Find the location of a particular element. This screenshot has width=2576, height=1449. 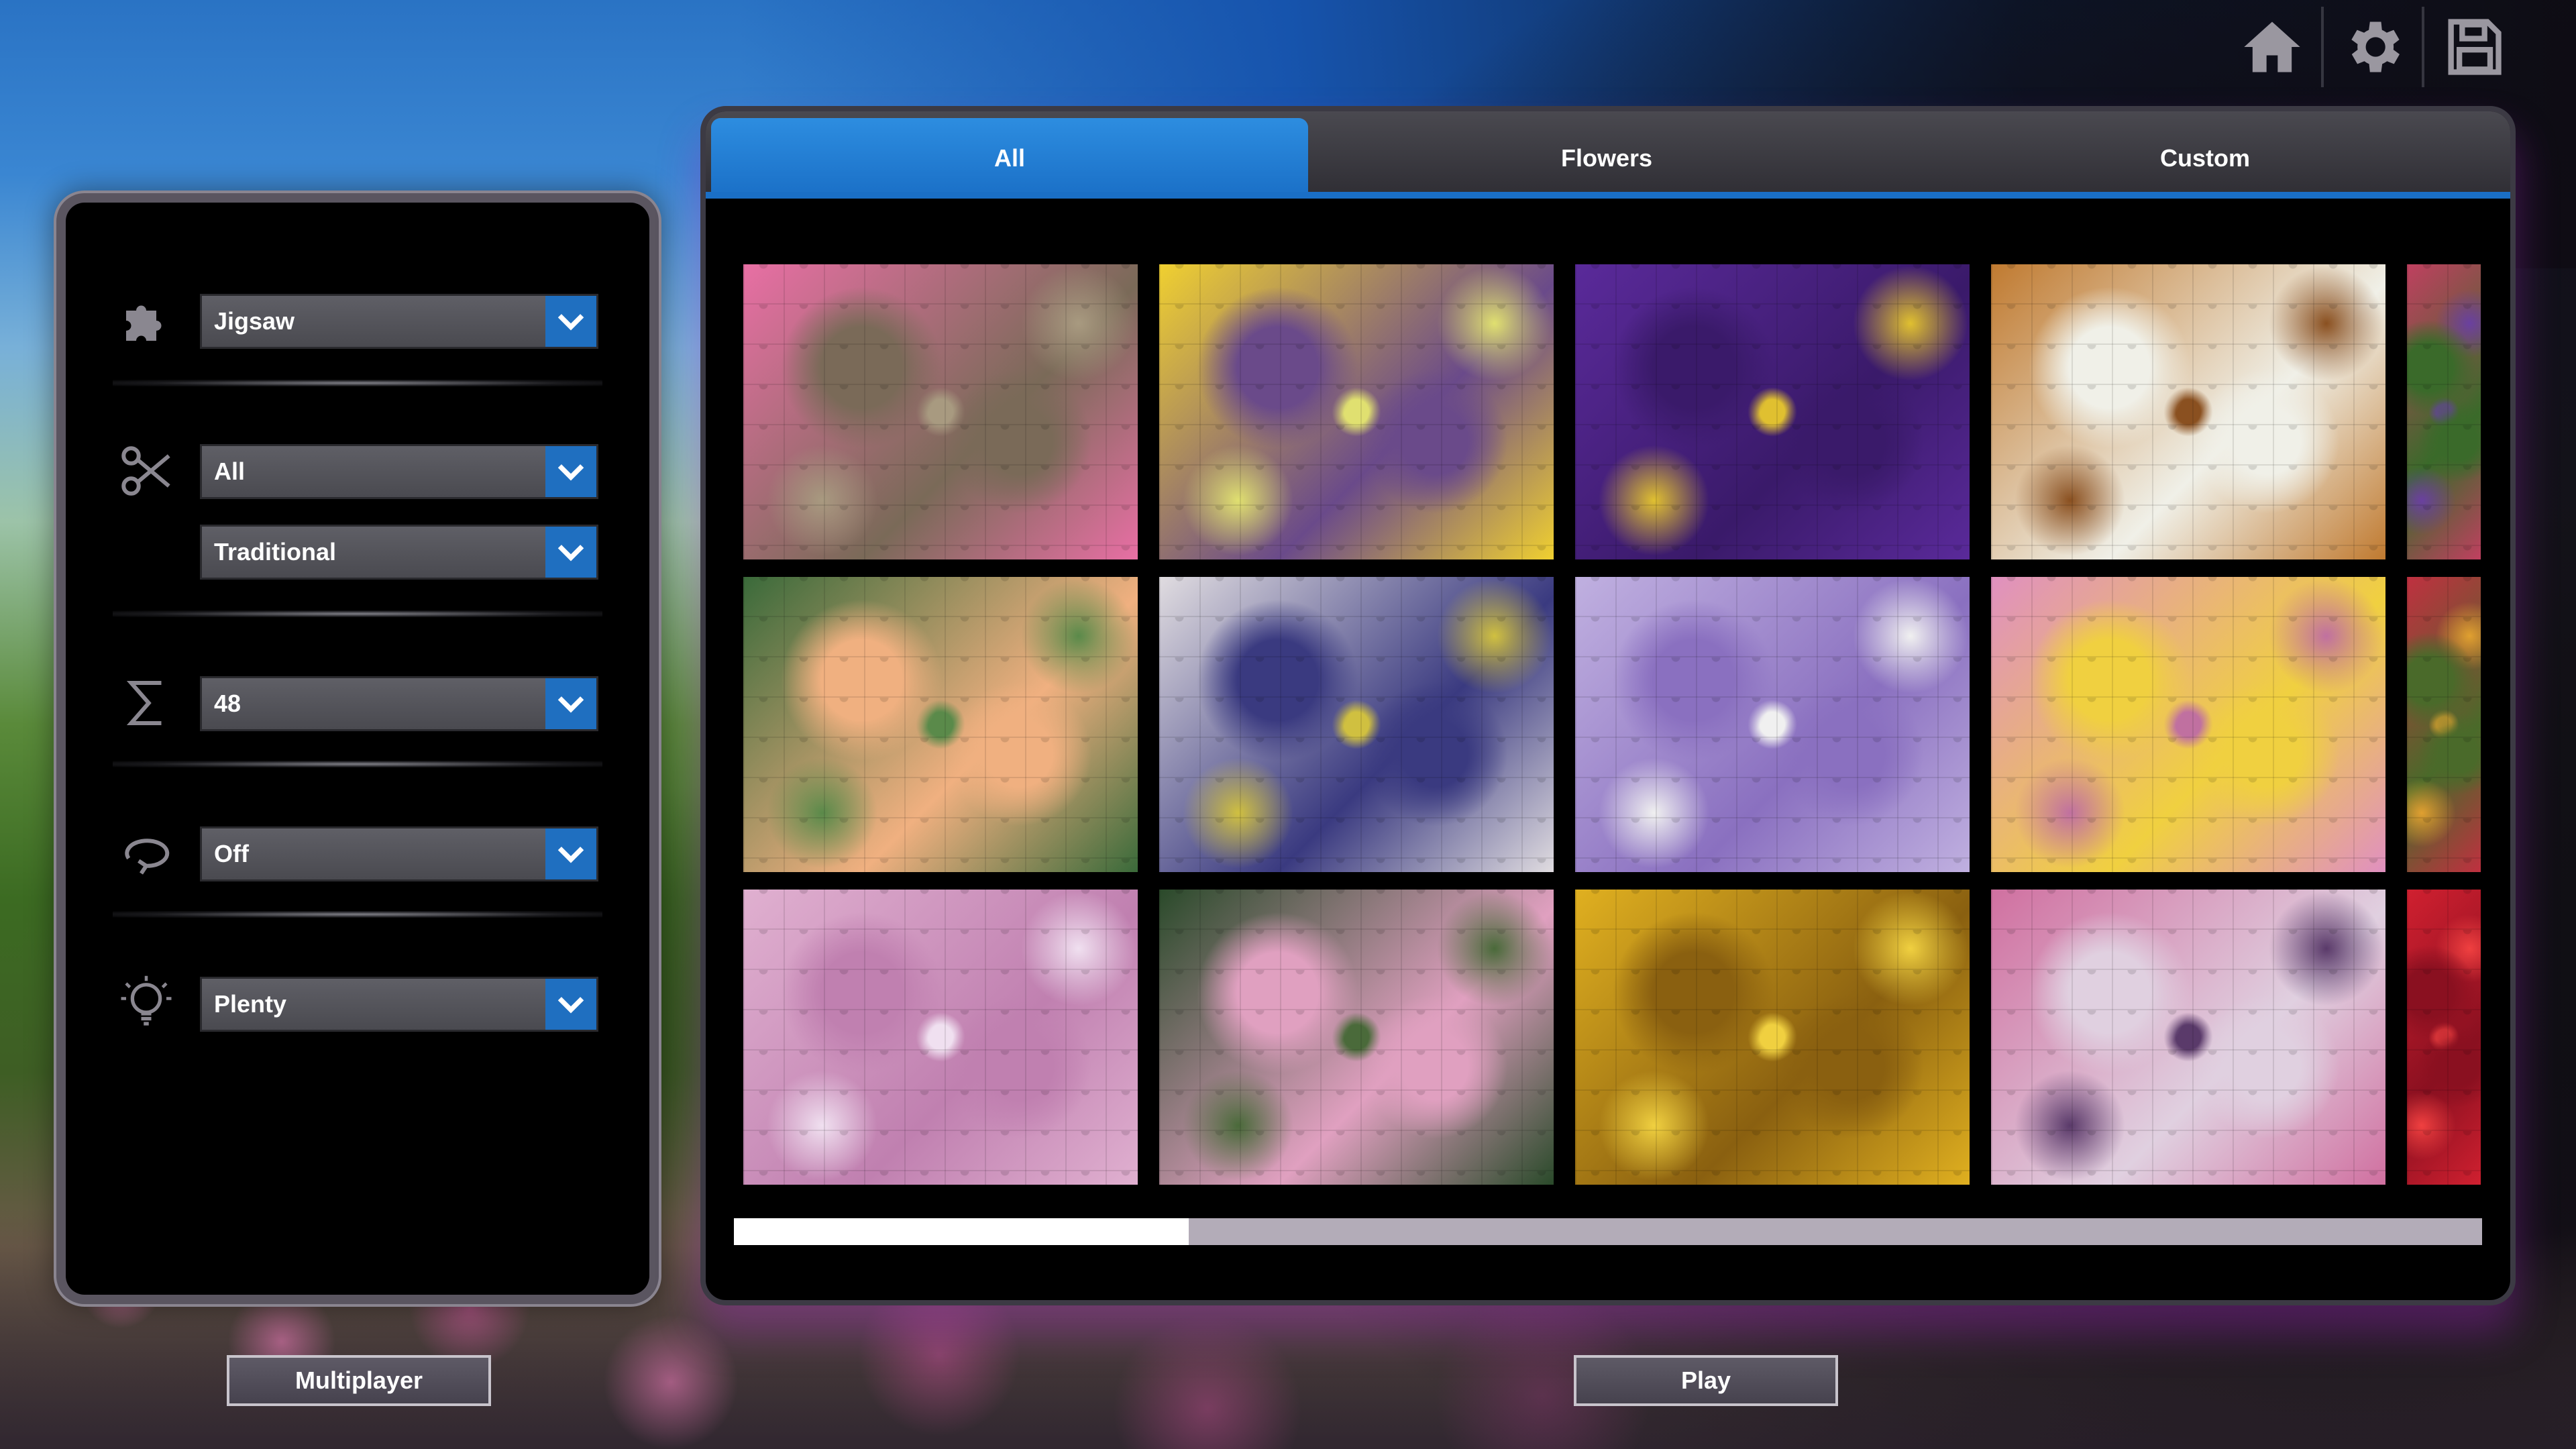

gallery-scrollbar is located at coordinates (1608, 1231).